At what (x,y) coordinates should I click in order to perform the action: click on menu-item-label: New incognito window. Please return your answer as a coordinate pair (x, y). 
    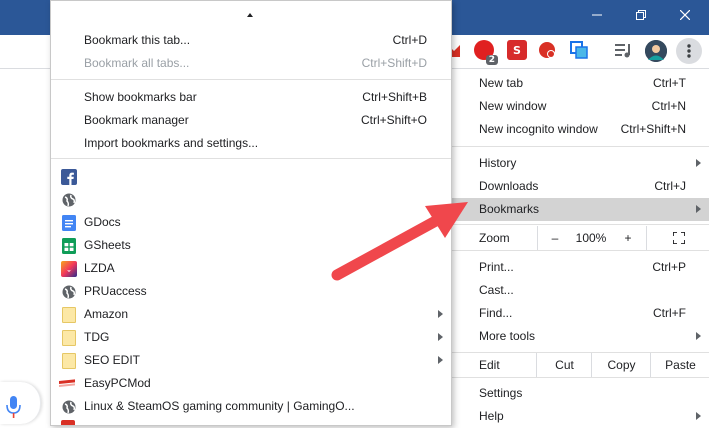
    Looking at the image, I should click on (538, 129).